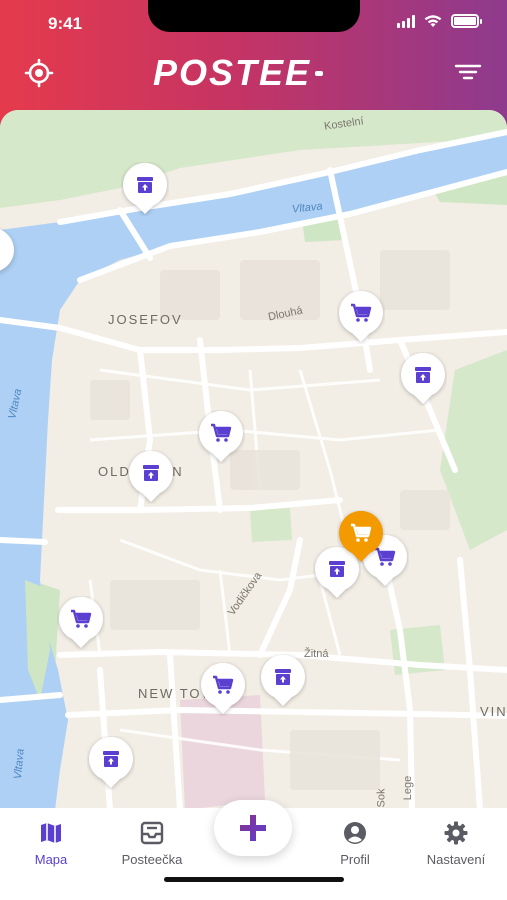 This screenshot has height=900, width=507. I want to click on tab-nastaveni: Nastavení, so click(456, 843).